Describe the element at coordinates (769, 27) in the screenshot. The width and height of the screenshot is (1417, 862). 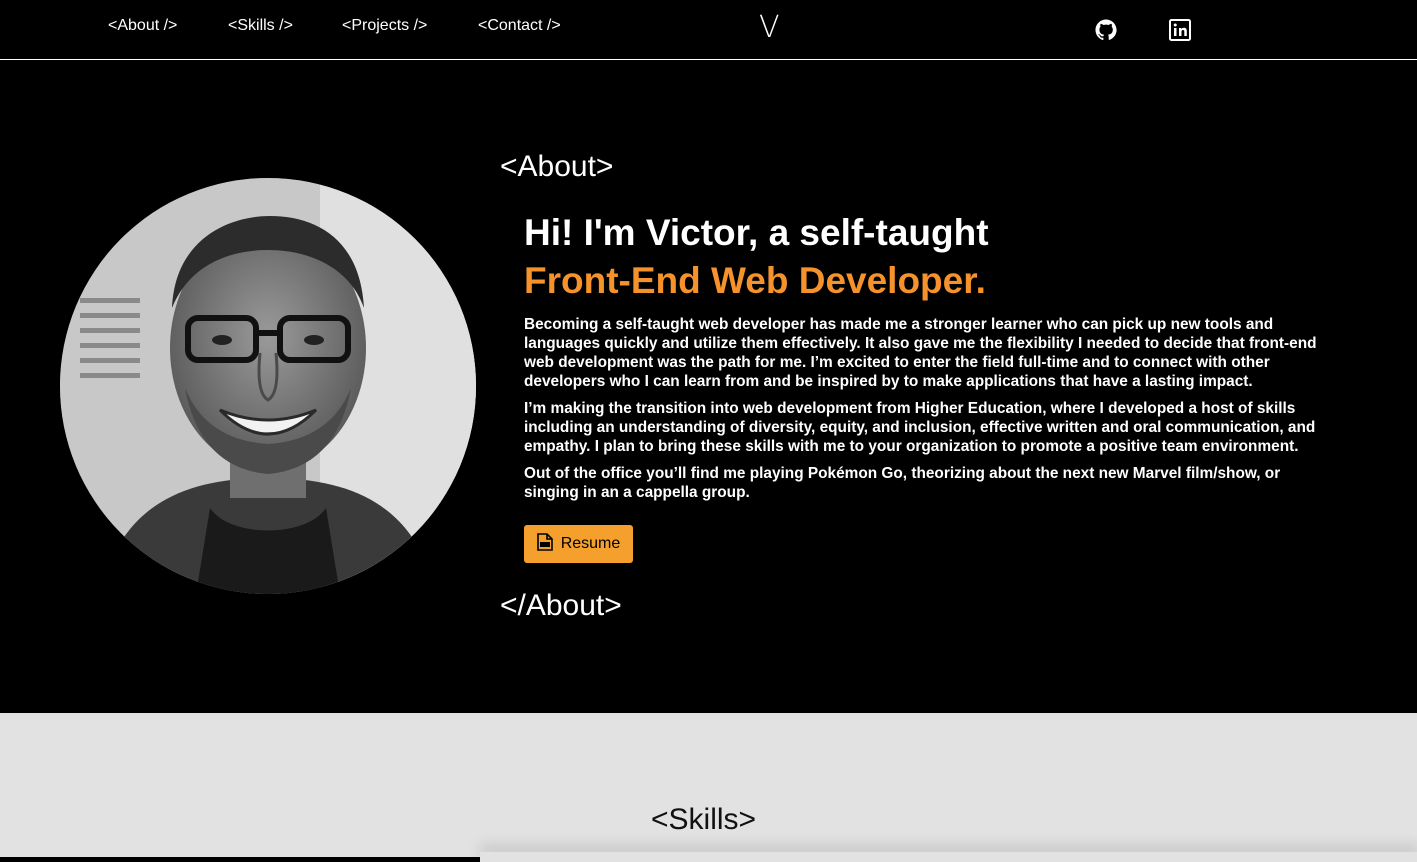
I see `site-logo: V` at that location.